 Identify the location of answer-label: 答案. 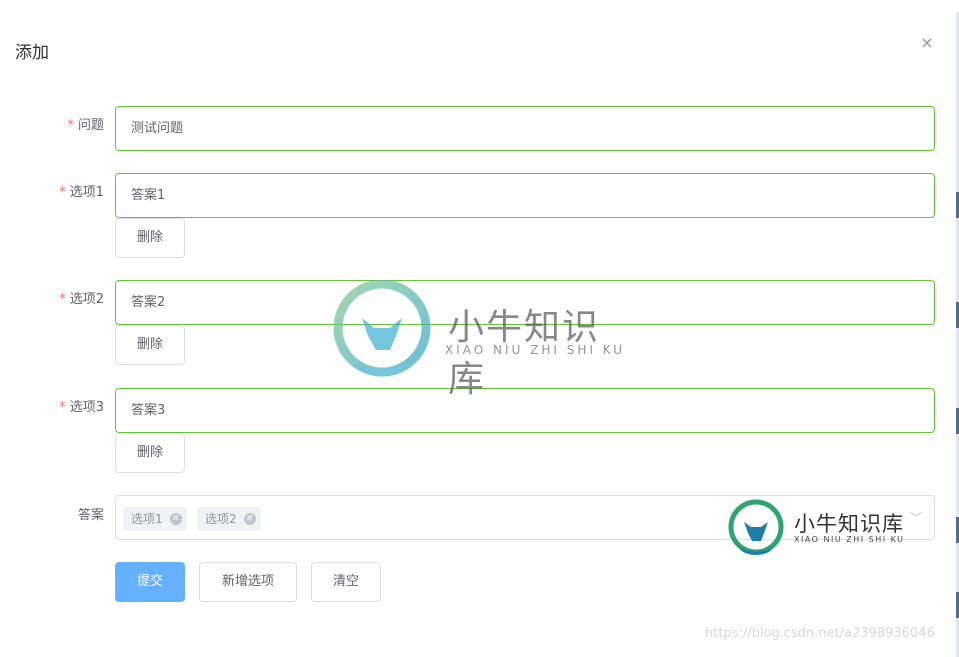
(90, 515).